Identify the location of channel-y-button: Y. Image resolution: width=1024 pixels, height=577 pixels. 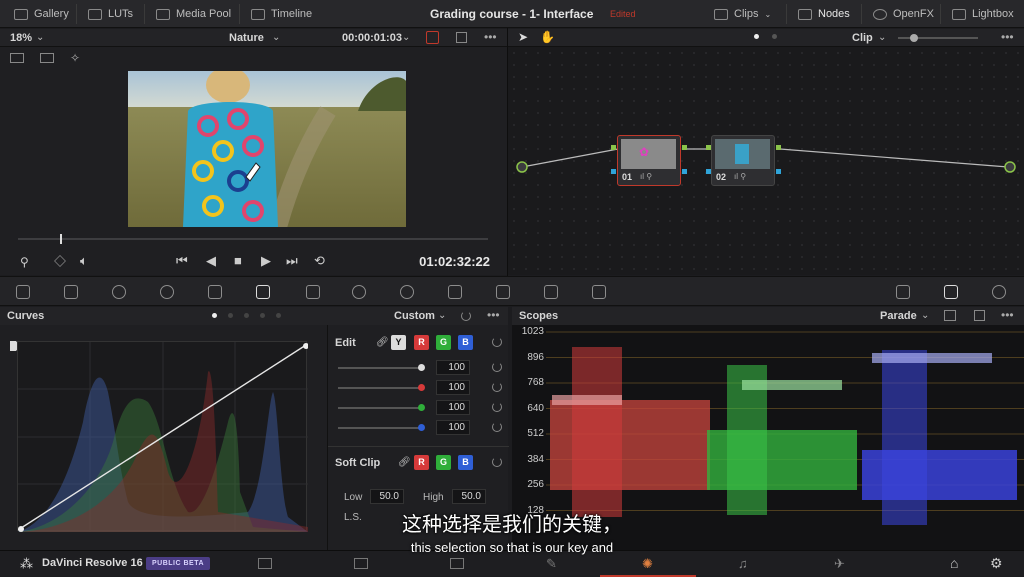
(398, 342).